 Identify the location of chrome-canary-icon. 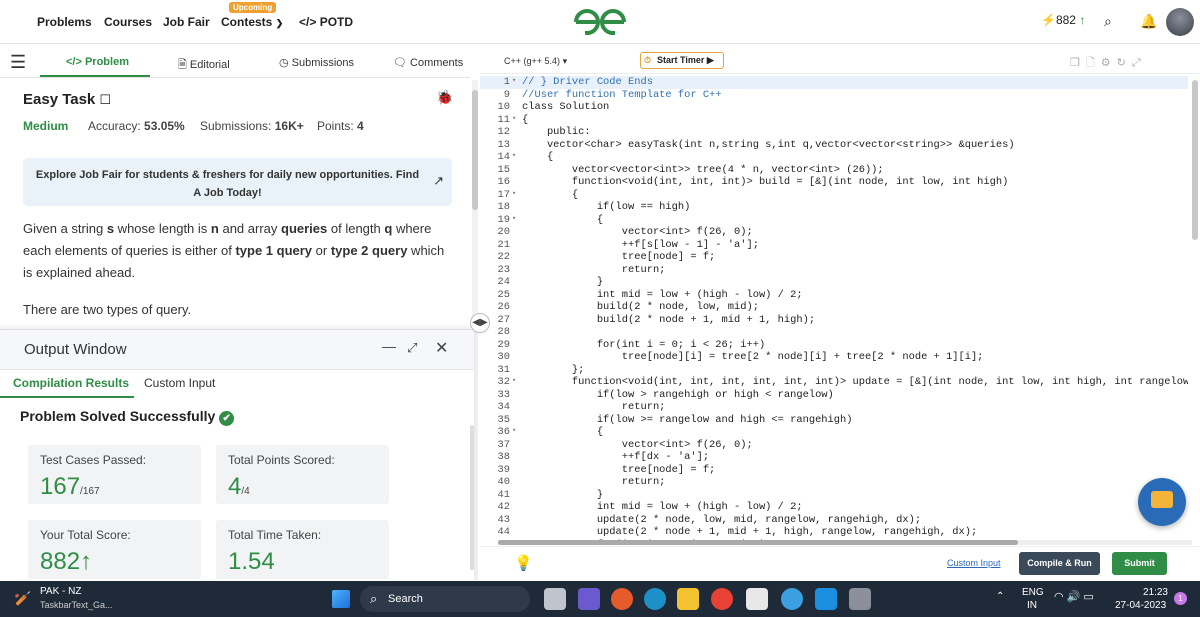
(622, 599).